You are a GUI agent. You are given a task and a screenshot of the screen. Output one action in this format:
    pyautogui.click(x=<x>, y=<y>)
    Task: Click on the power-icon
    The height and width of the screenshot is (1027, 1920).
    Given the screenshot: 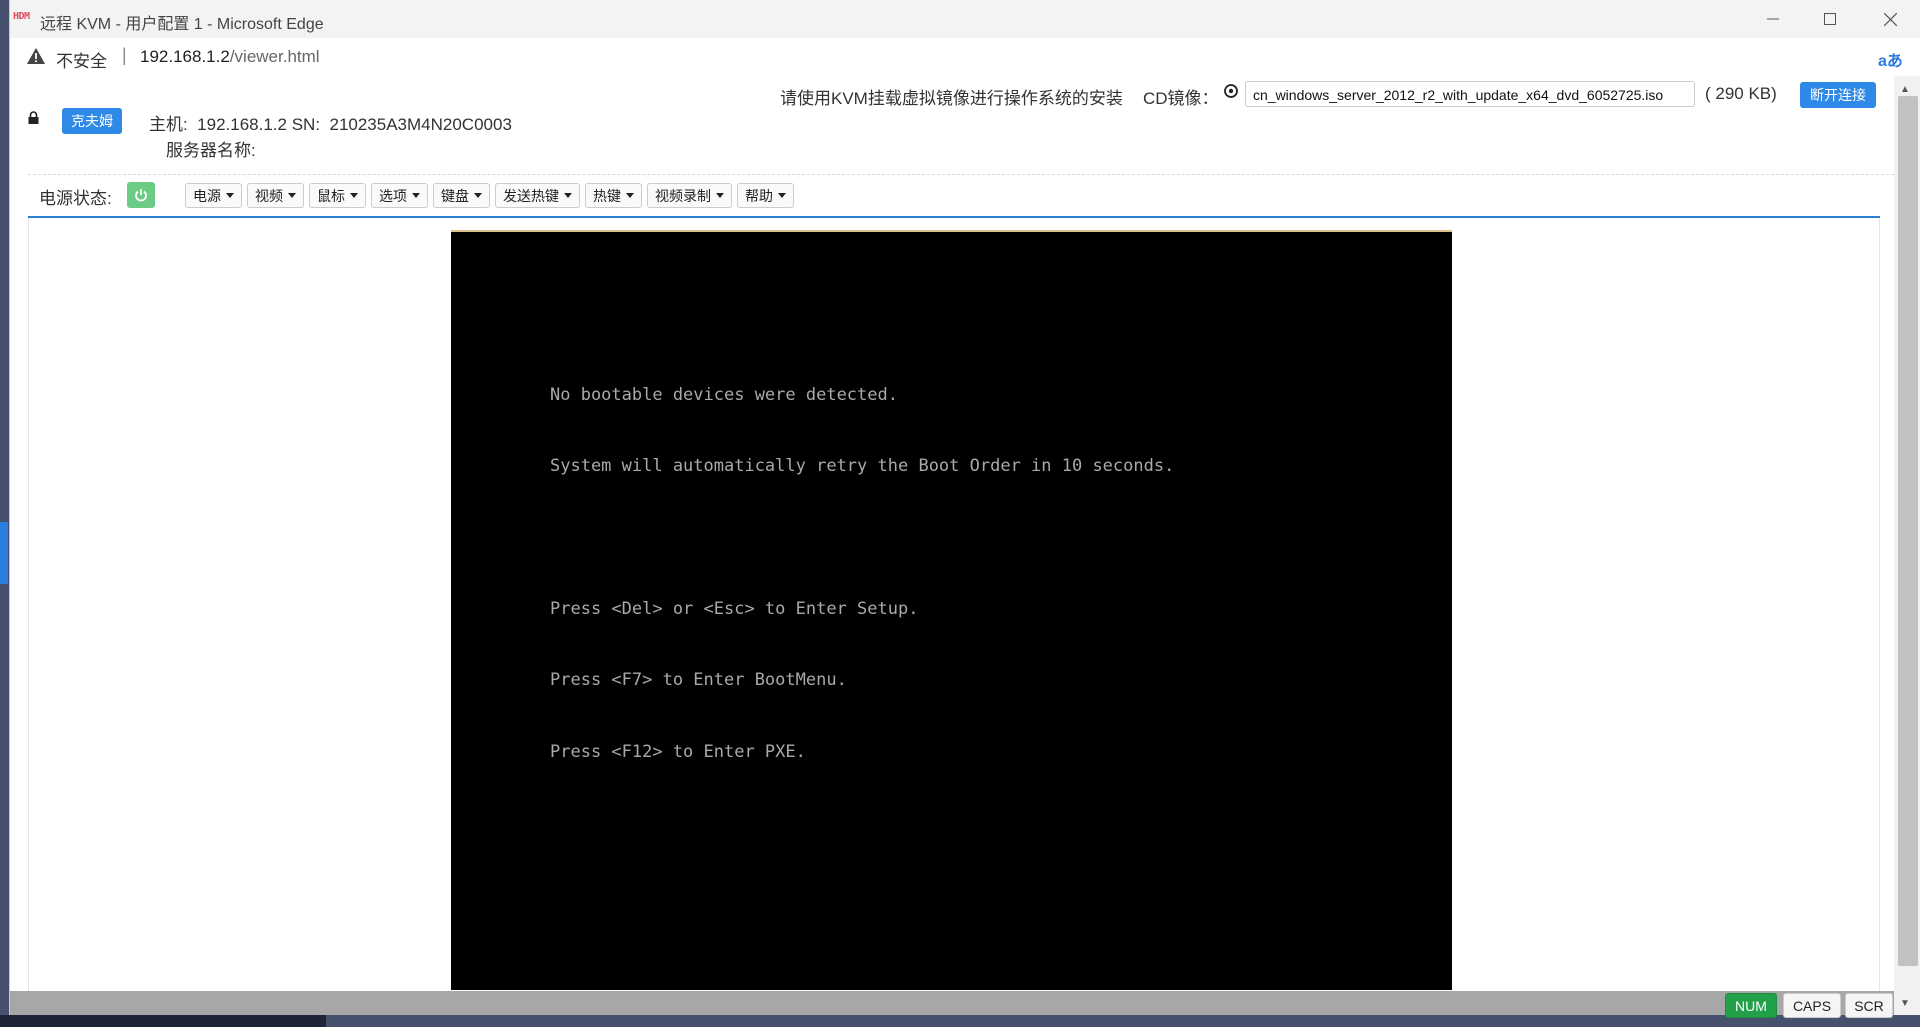 What is the action you would take?
    pyautogui.click(x=141, y=195)
    